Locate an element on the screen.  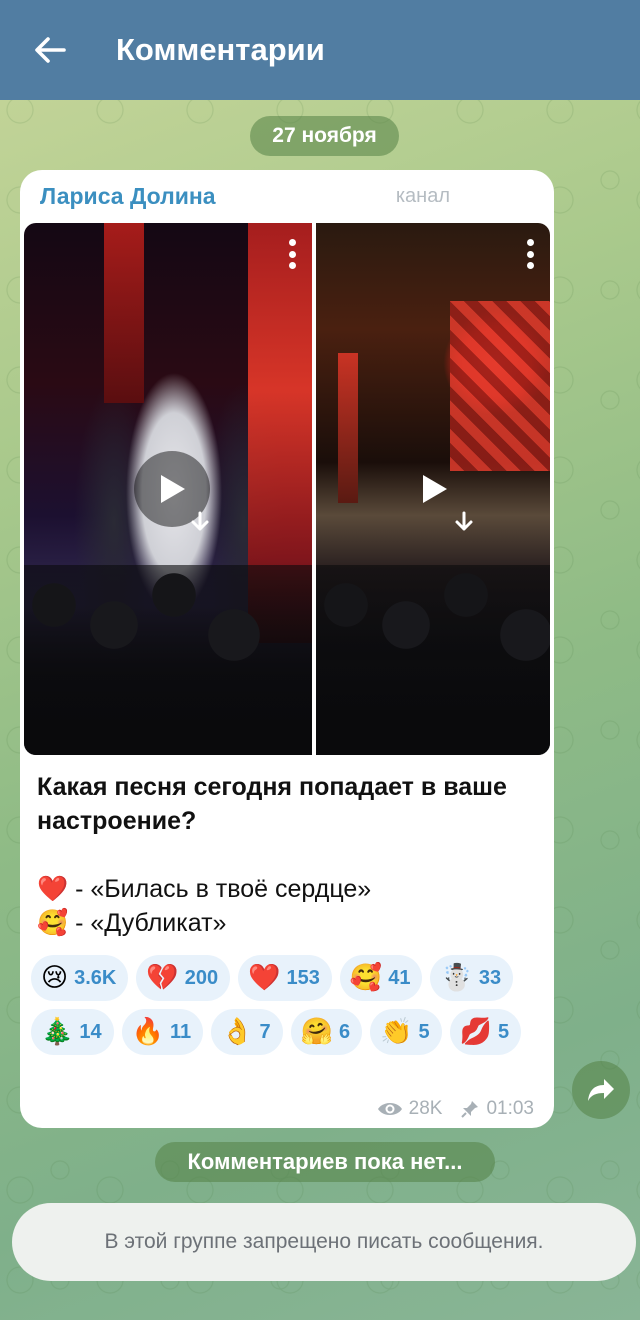
post-header: Лариса Долина канал is located at coordinates (287, 196).